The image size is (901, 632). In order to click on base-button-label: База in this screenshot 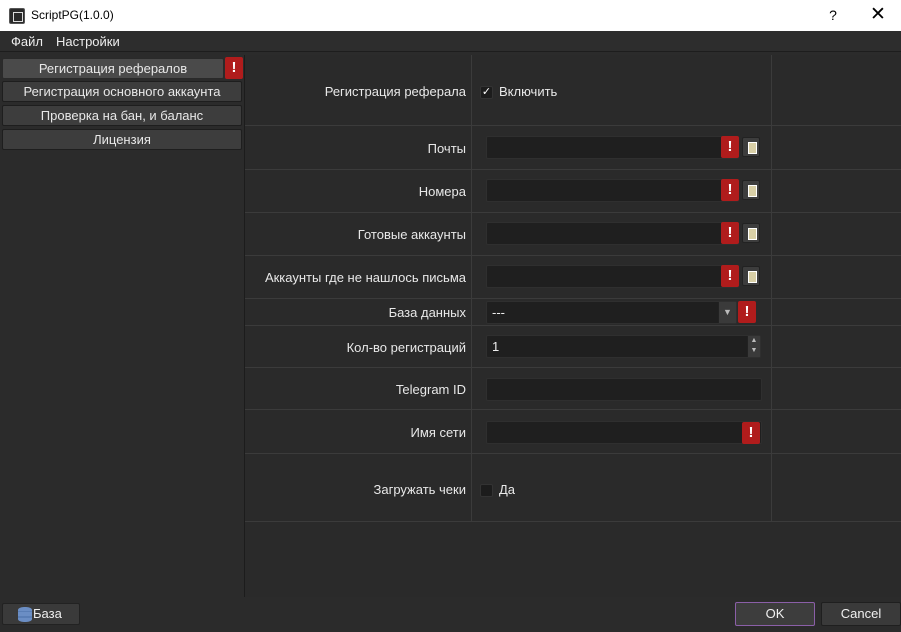, I will do `click(47, 613)`.